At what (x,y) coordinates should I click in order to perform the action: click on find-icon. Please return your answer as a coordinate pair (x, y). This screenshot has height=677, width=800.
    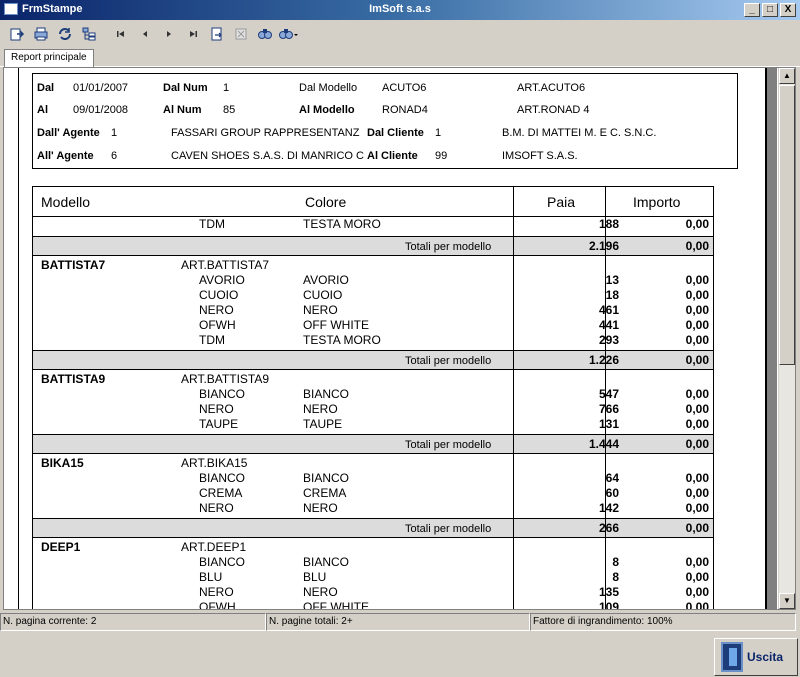
    Looking at the image, I should click on (265, 34).